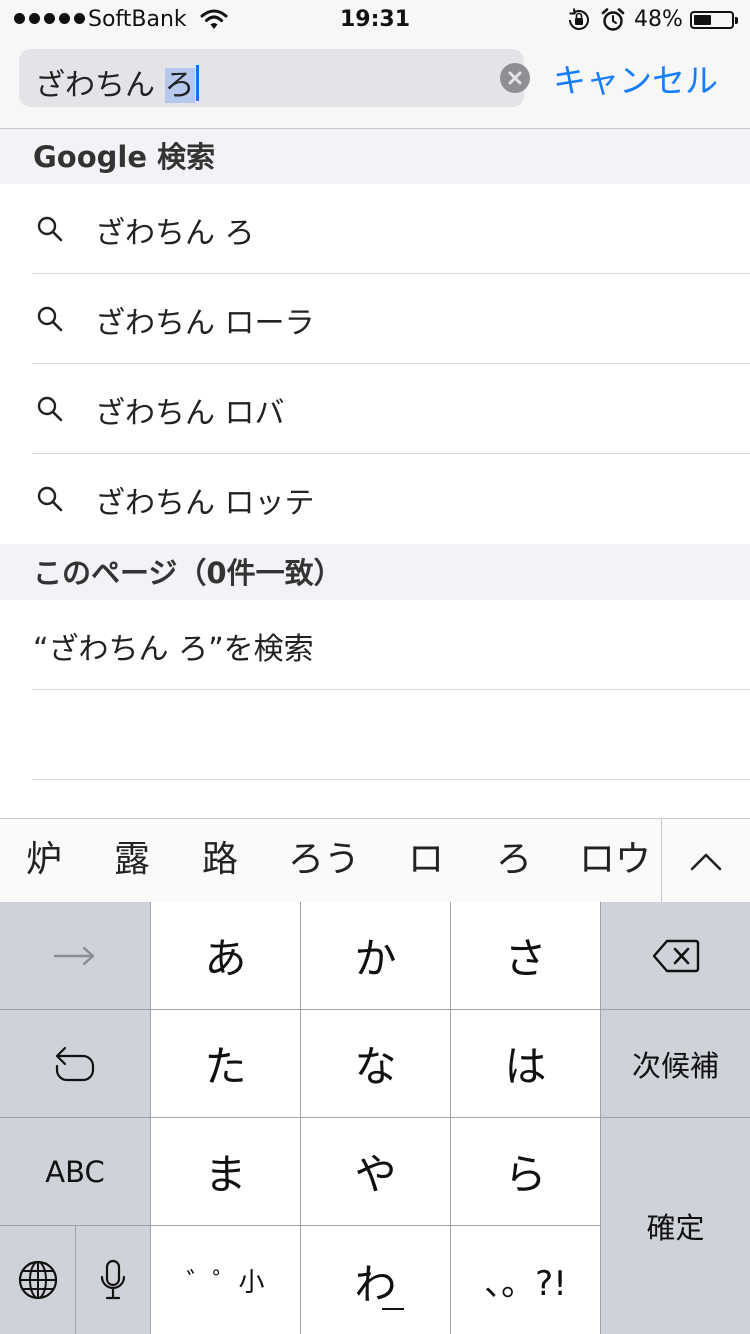 This screenshot has width=750, height=1334. Describe the element at coordinates (220, 861) in the screenshot. I see `candidate-item: 路` at that location.